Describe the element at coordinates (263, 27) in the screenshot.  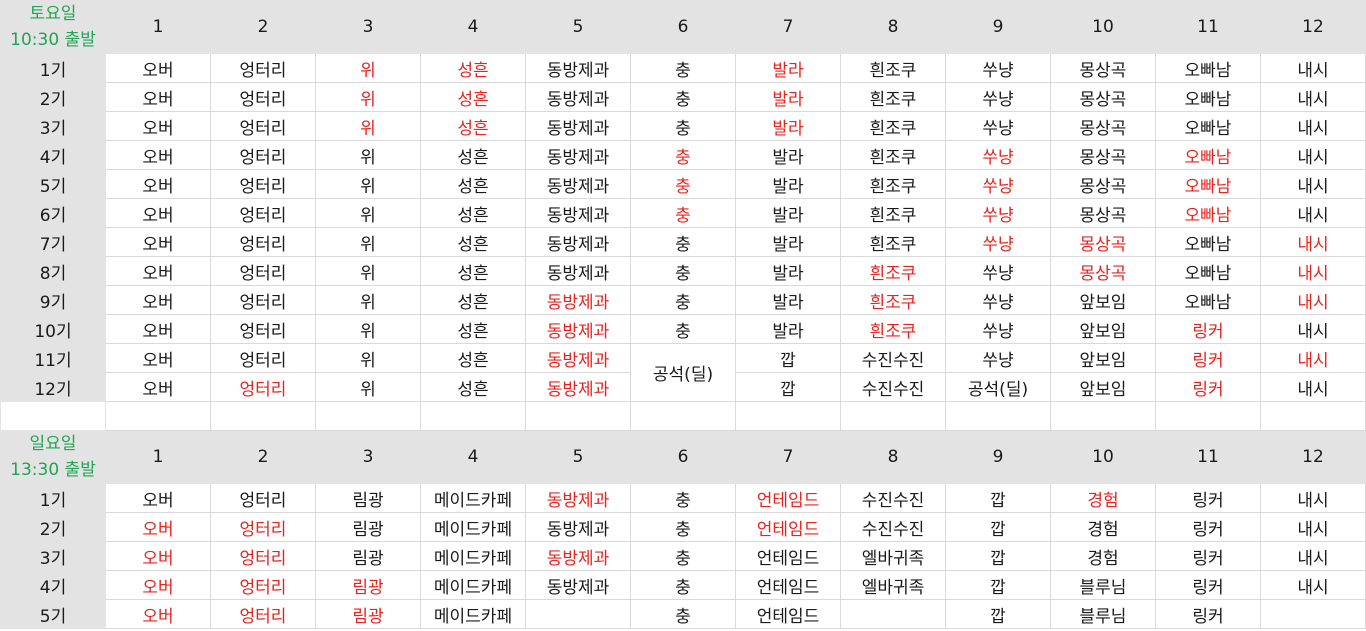
I see `column-header: 2` at that location.